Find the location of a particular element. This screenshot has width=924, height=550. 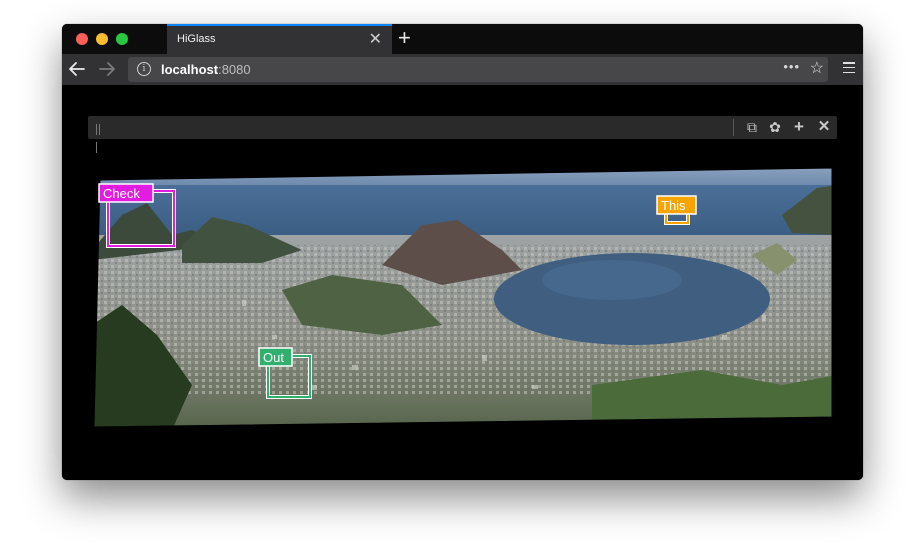

url-host: localhost is located at coordinates (190, 69).